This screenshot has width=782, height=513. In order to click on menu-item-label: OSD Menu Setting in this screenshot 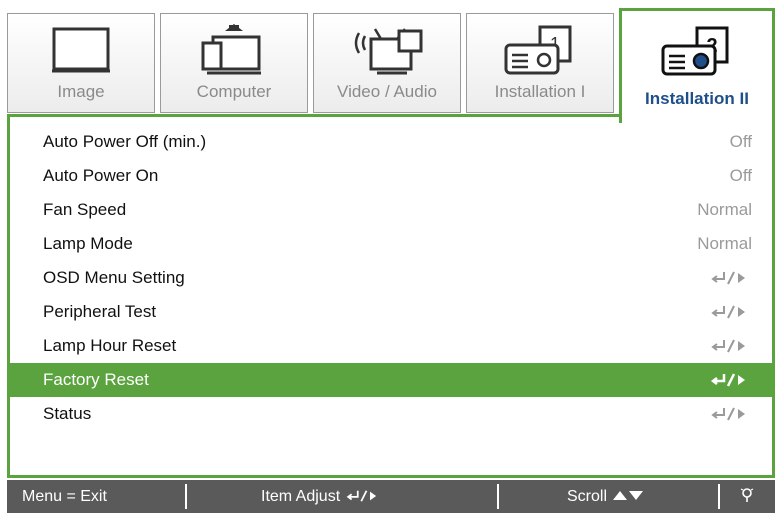, I will do `click(114, 277)`.